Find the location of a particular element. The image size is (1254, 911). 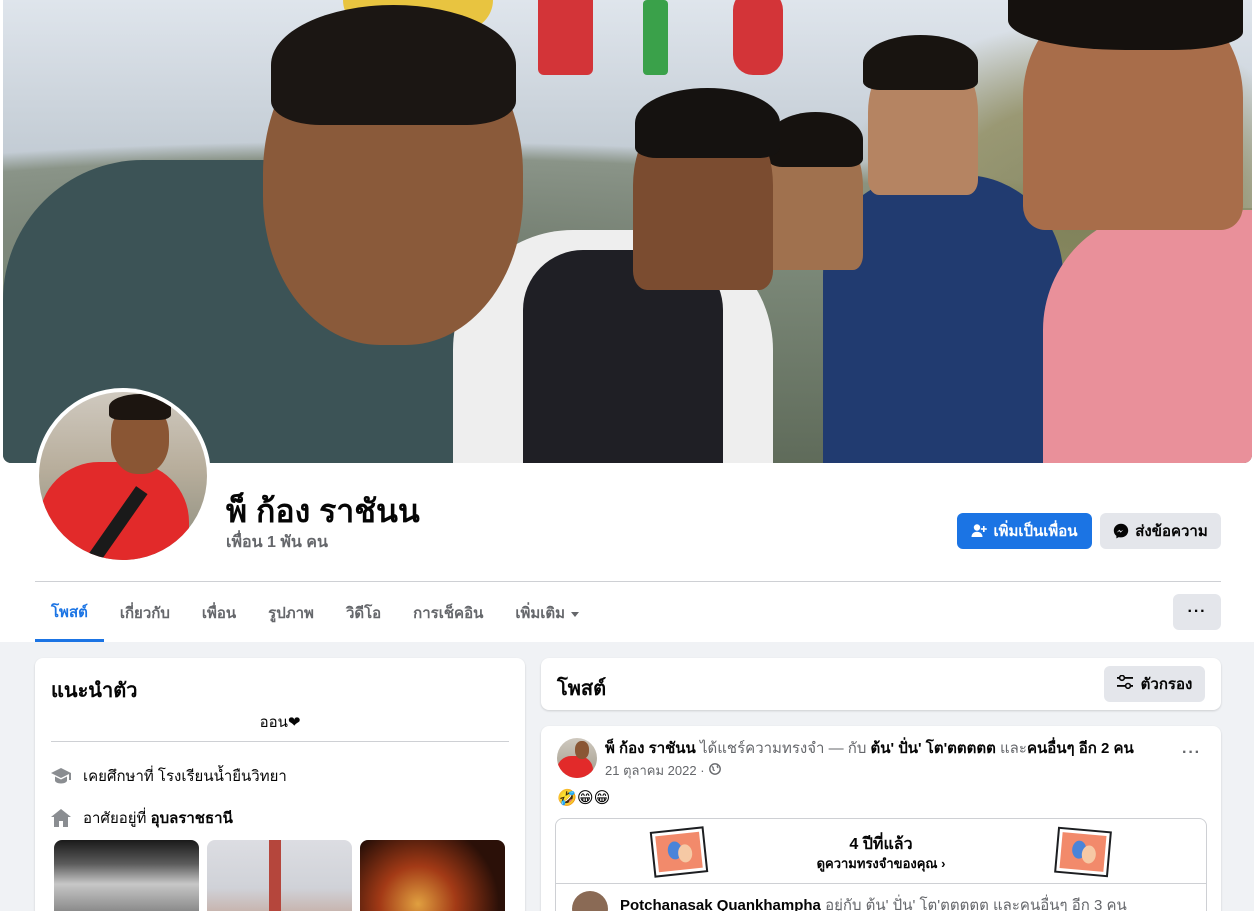

intro-divider is located at coordinates (280, 741).